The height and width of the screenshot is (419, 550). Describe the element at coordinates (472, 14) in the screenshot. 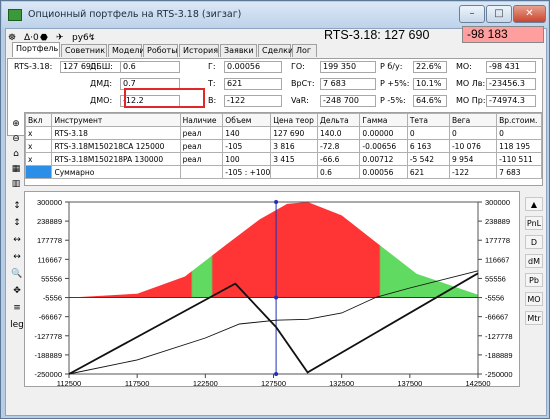

I see `minimize-button: –` at that location.